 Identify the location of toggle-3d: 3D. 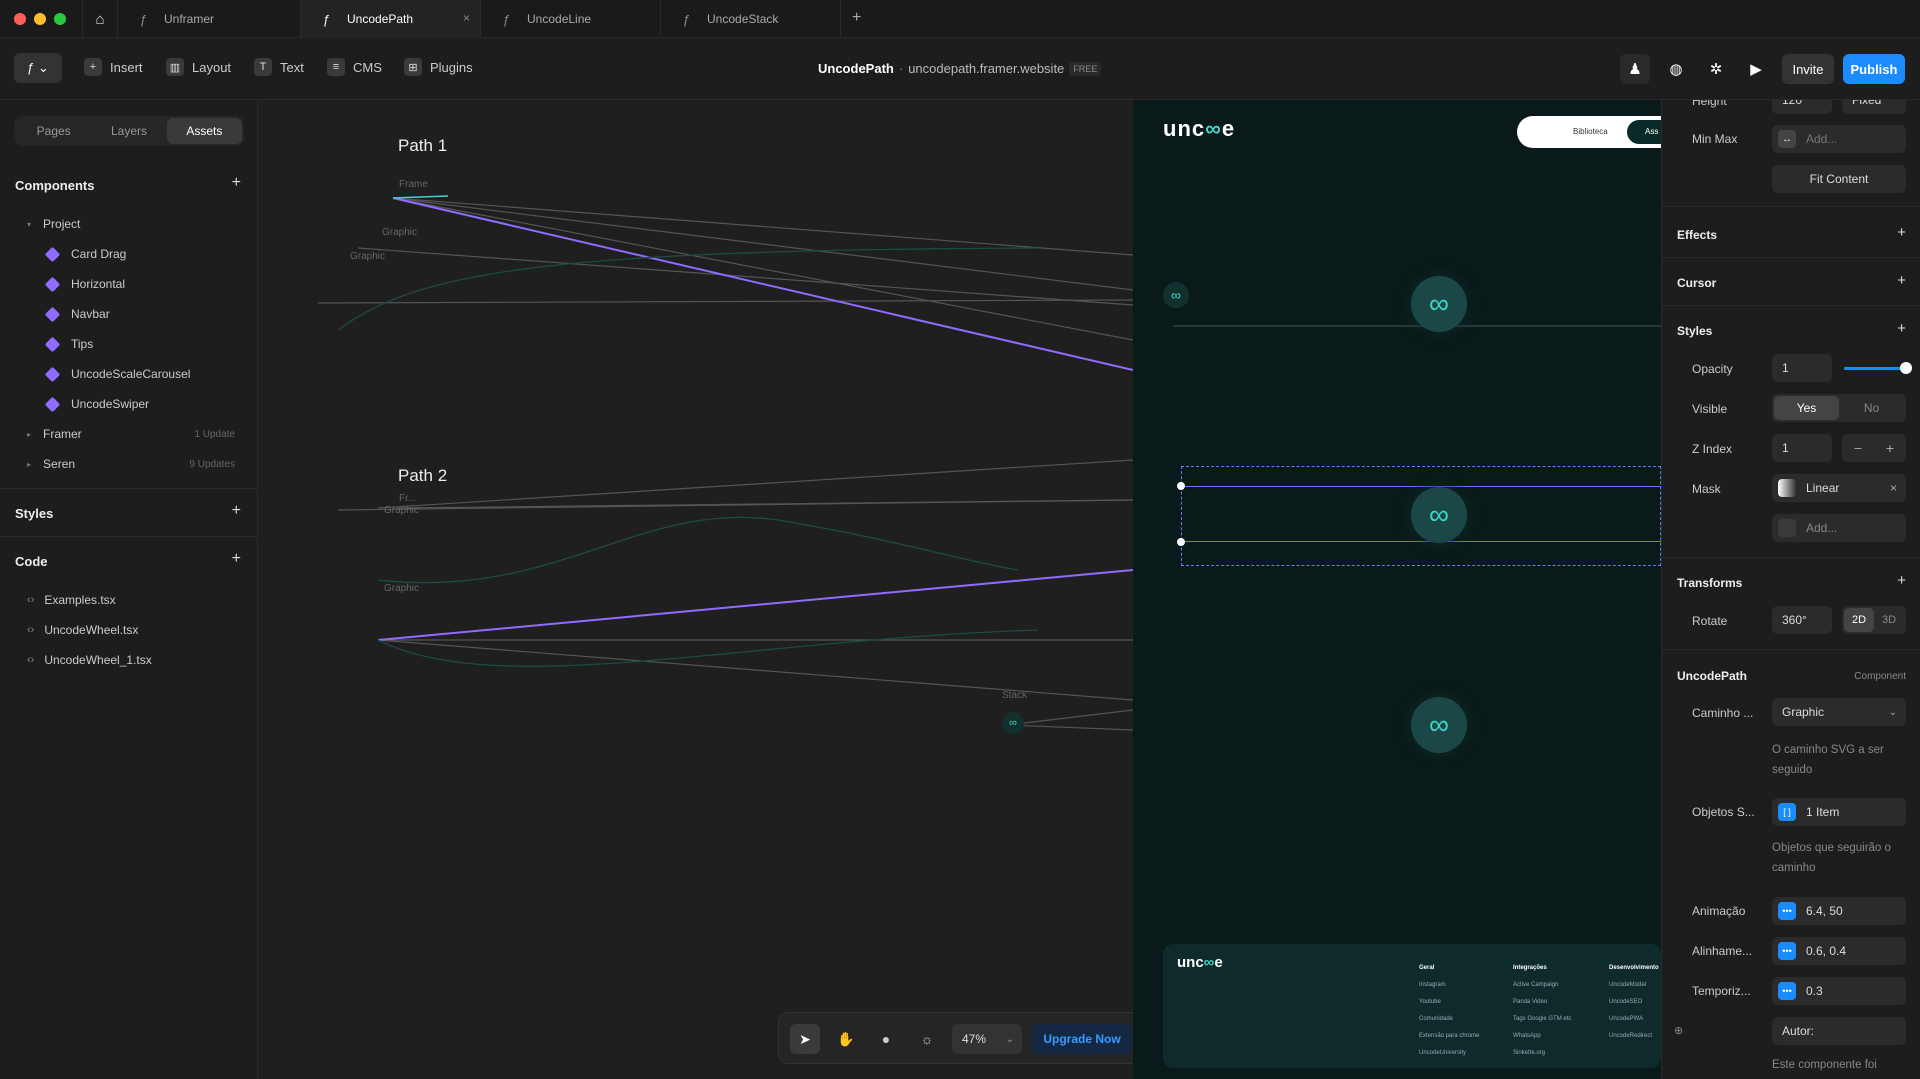
(1889, 620).